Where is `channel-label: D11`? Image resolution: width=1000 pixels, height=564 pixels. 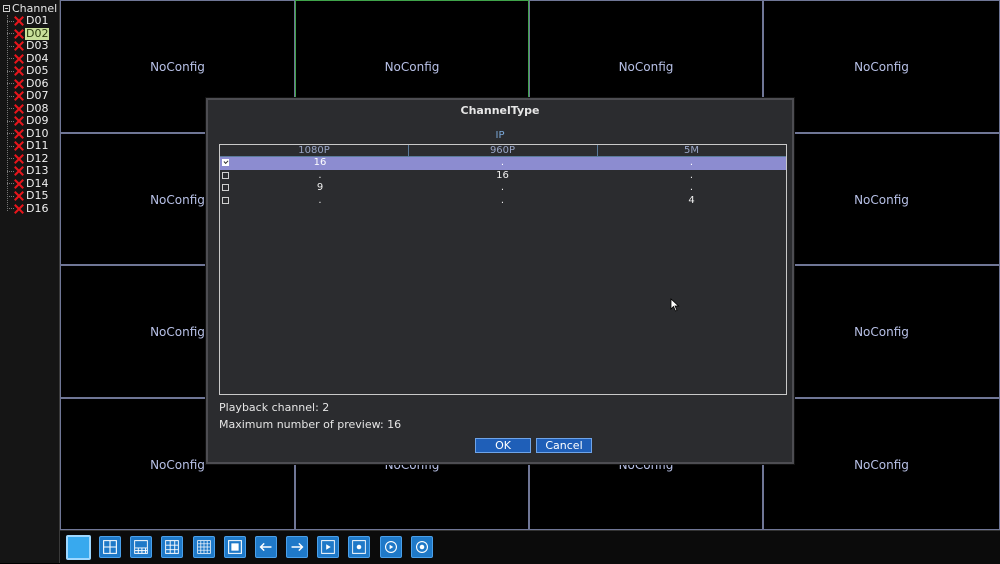
channel-label: D11 is located at coordinates (37, 145).